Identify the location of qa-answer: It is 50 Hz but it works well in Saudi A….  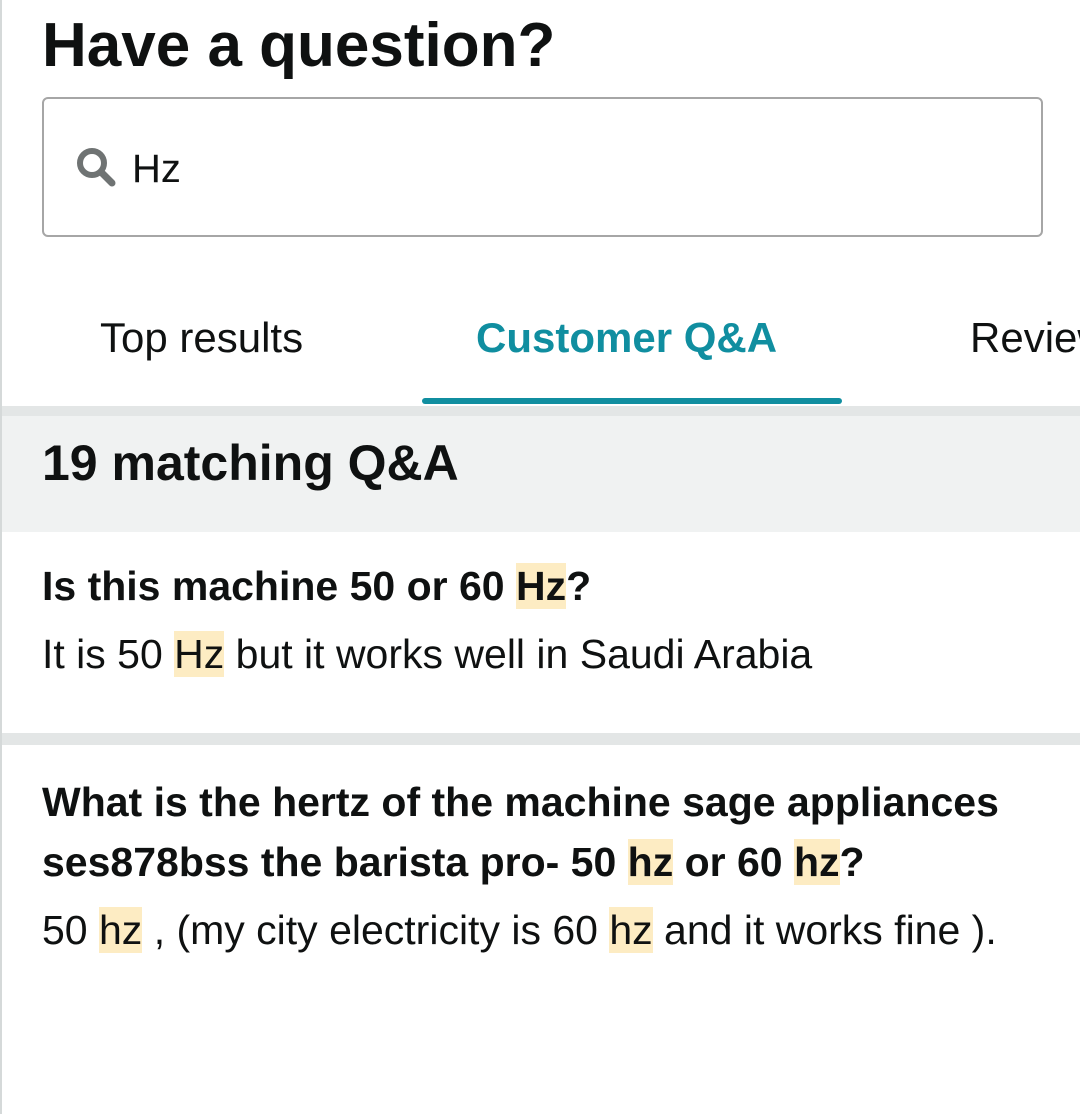
(427, 654).